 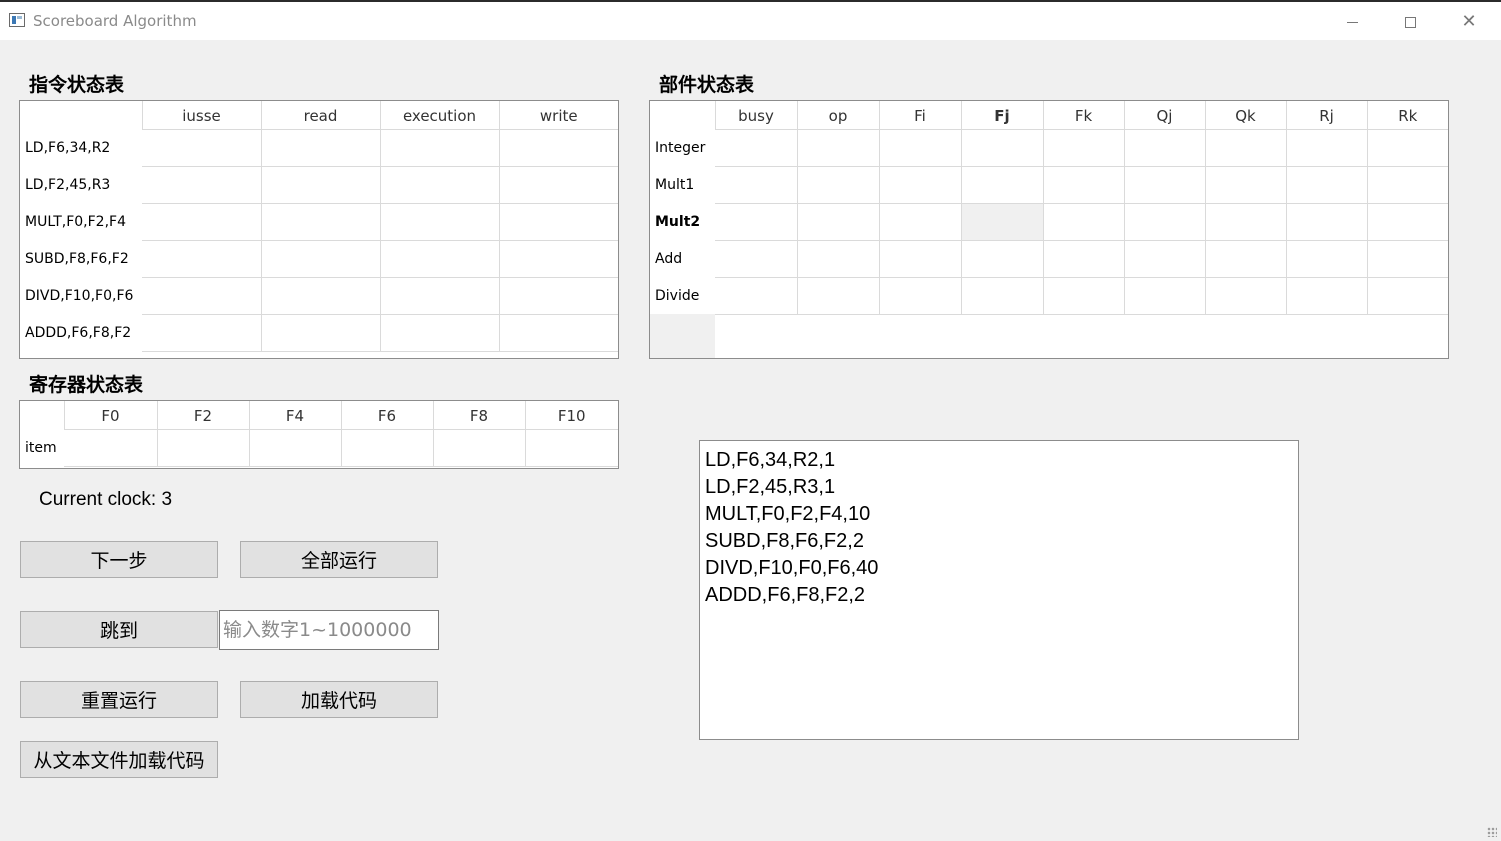 I want to click on column-header-f4: F4, so click(x=295, y=415).